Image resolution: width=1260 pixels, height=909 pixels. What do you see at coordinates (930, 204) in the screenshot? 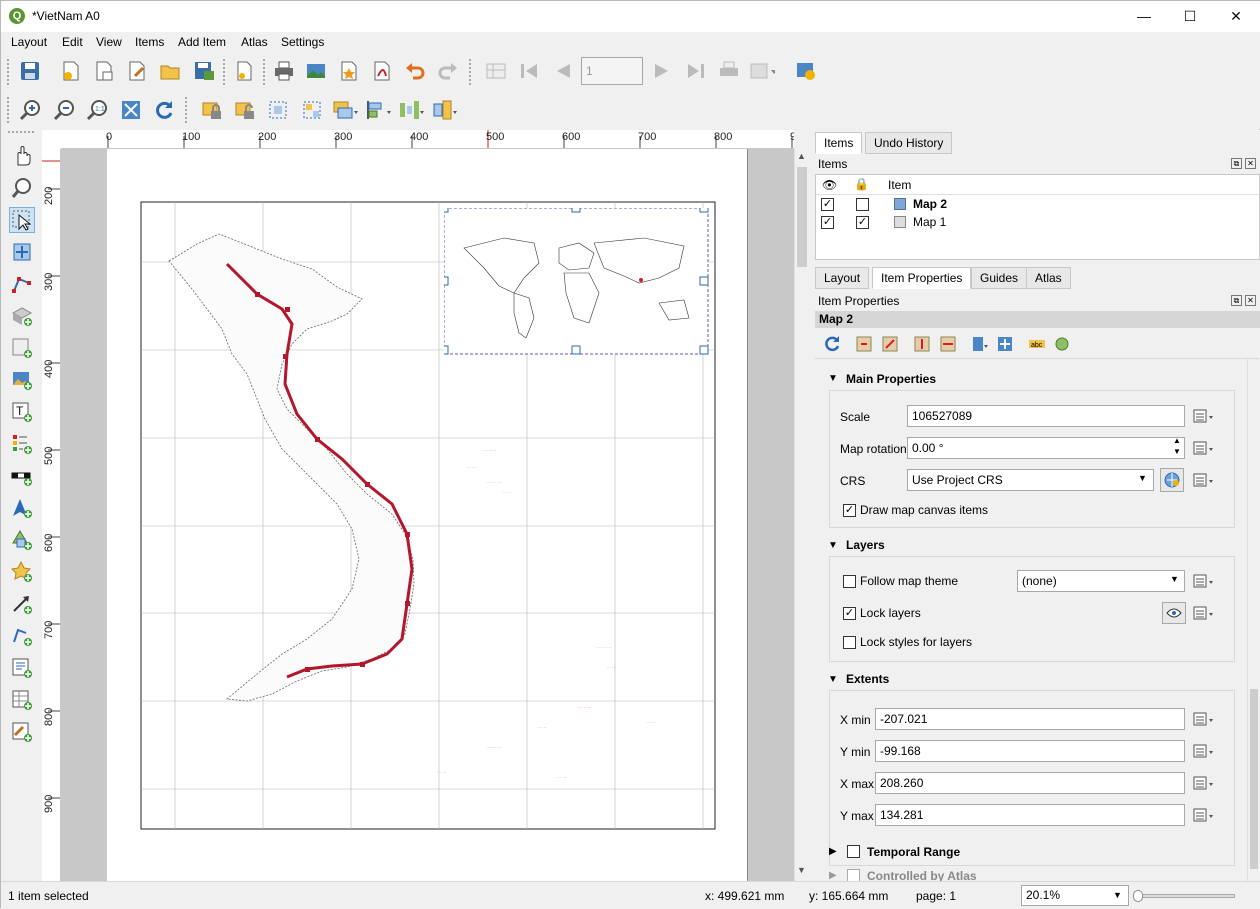
I see `item-name: Map 2` at bounding box center [930, 204].